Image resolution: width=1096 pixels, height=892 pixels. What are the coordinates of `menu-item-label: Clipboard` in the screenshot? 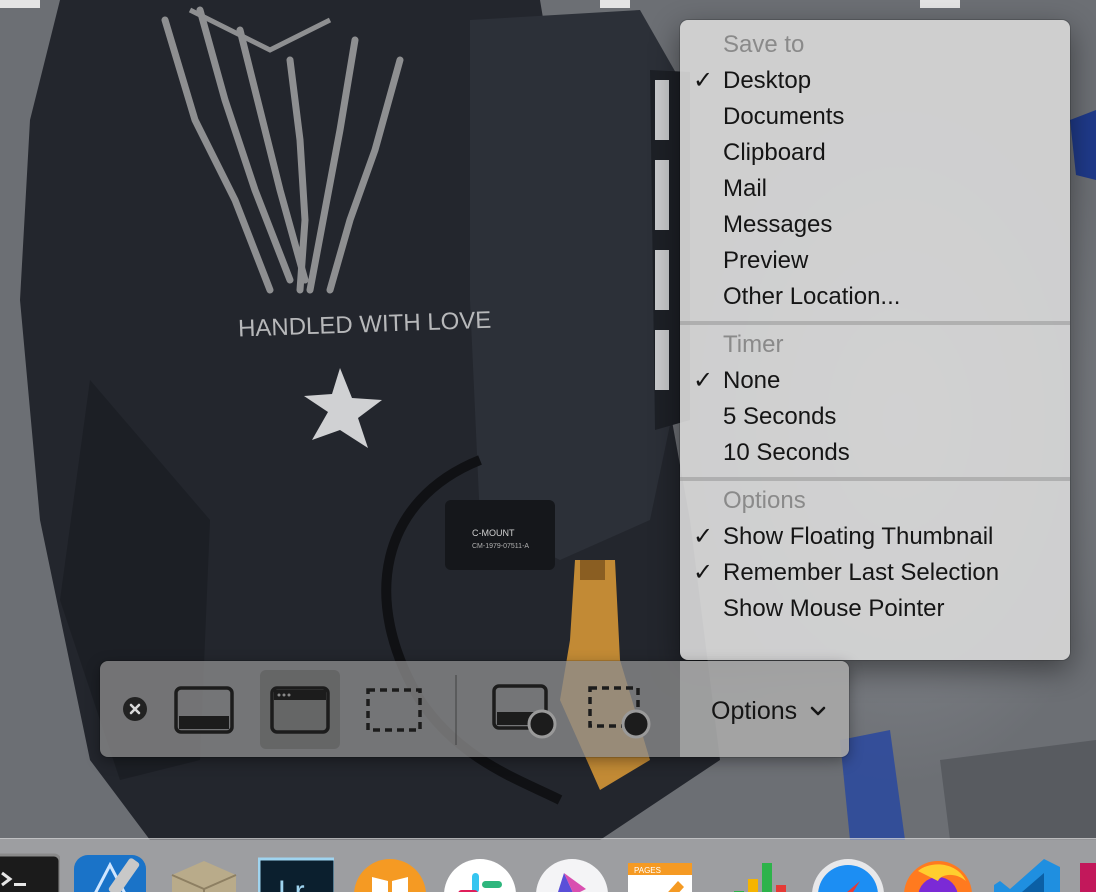 It's located at (774, 152).